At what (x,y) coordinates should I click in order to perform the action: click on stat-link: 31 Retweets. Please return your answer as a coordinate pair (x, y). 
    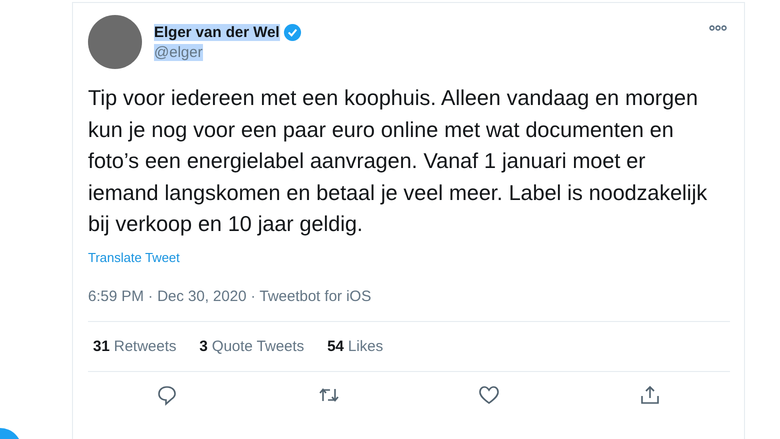
    Looking at the image, I should click on (134, 346).